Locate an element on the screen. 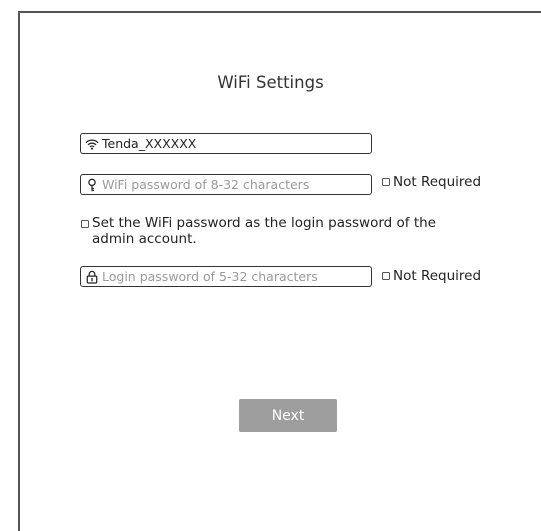 The image size is (541, 531). login-password-not-required-checkbox: Not Required is located at coordinates (431, 276).